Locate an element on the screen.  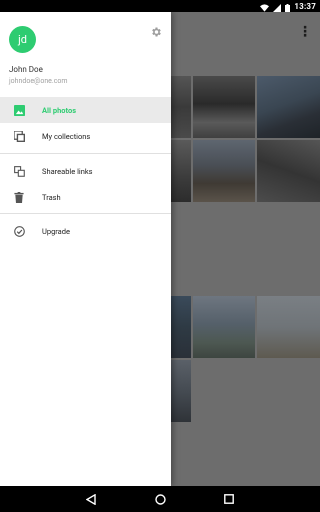
back-icon is located at coordinates (91, 499).